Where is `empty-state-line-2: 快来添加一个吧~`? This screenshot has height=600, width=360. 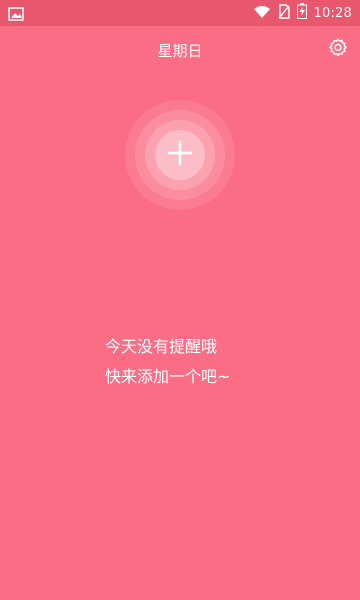 empty-state-line-2: 快来添加一个吧~ is located at coordinates (168, 376).